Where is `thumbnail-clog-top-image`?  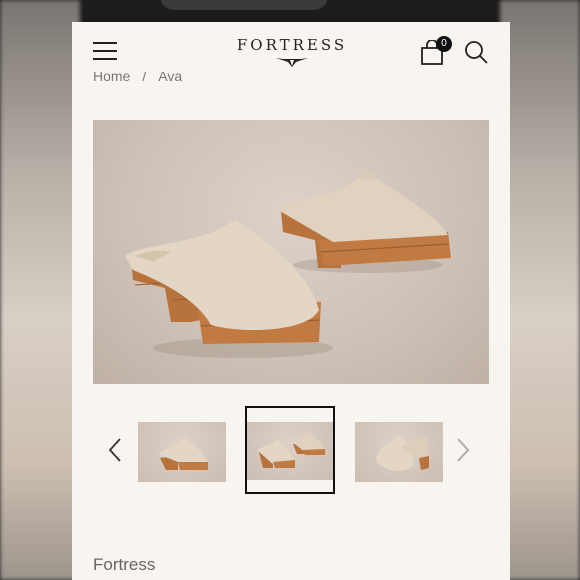 thumbnail-clog-top-image is located at coordinates (402, 453).